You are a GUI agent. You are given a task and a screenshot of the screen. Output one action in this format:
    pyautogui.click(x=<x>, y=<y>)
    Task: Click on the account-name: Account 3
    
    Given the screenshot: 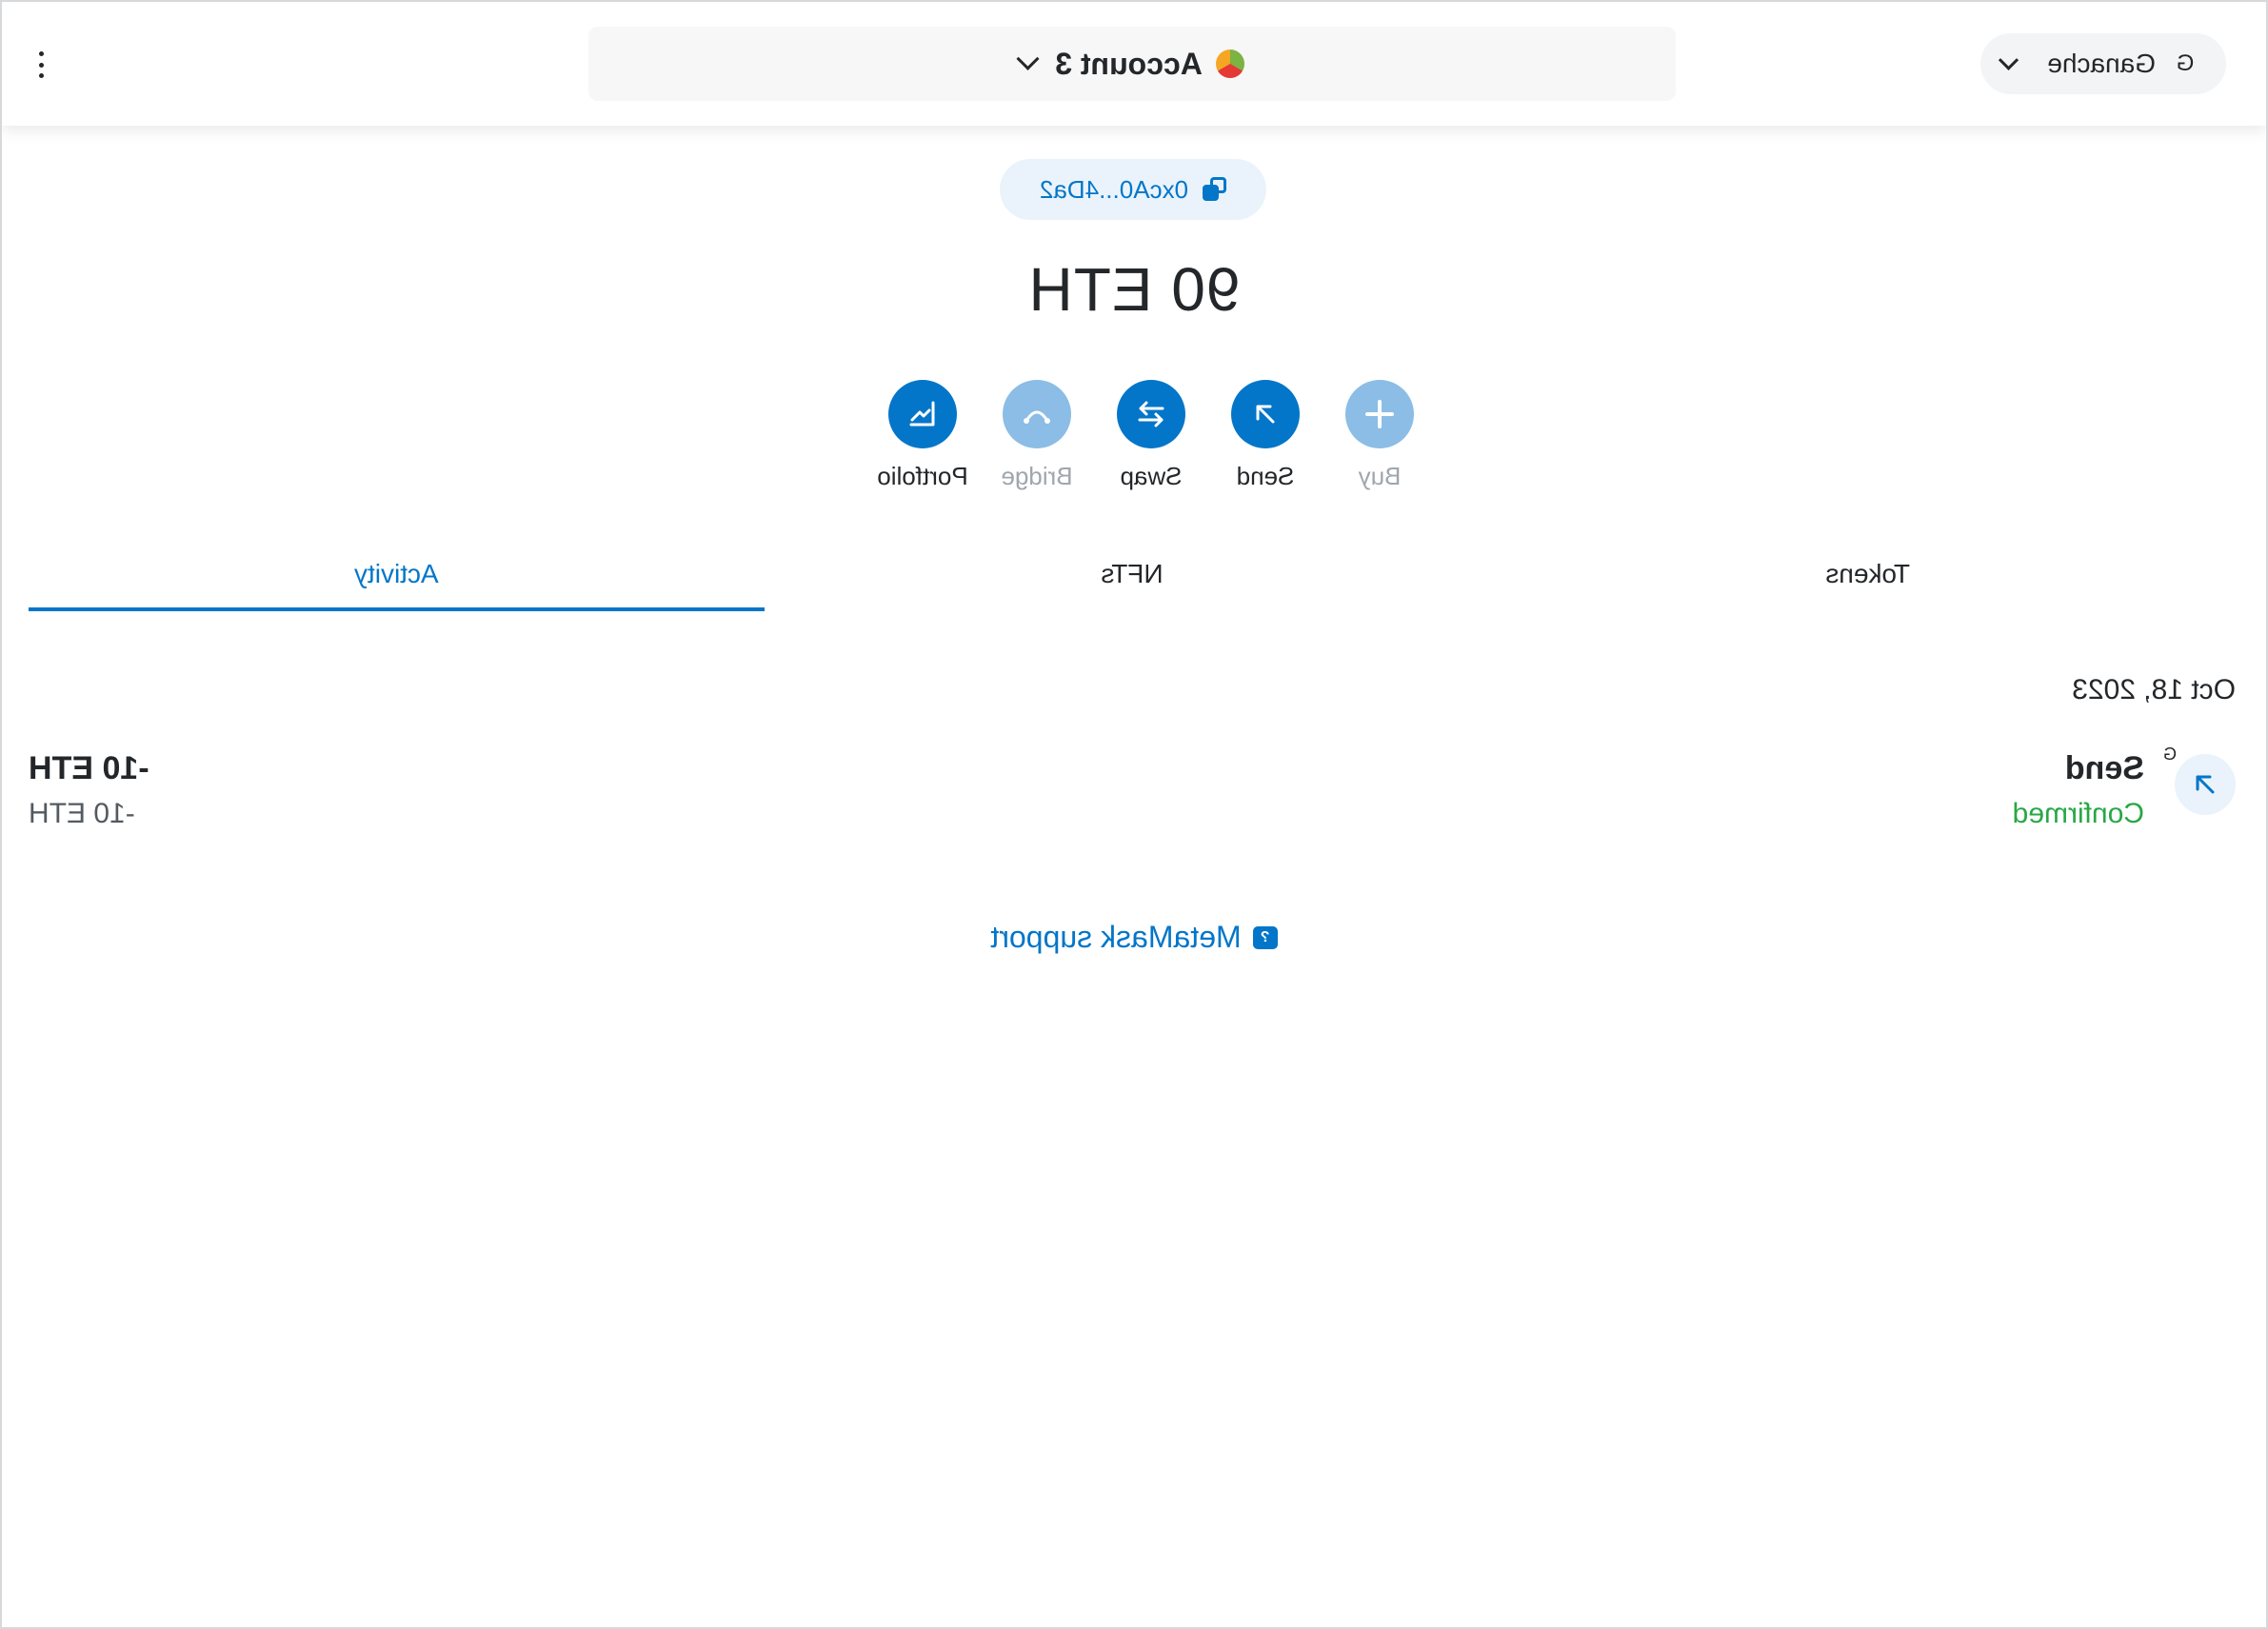 What is the action you would take?
    pyautogui.click(x=1129, y=64)
    